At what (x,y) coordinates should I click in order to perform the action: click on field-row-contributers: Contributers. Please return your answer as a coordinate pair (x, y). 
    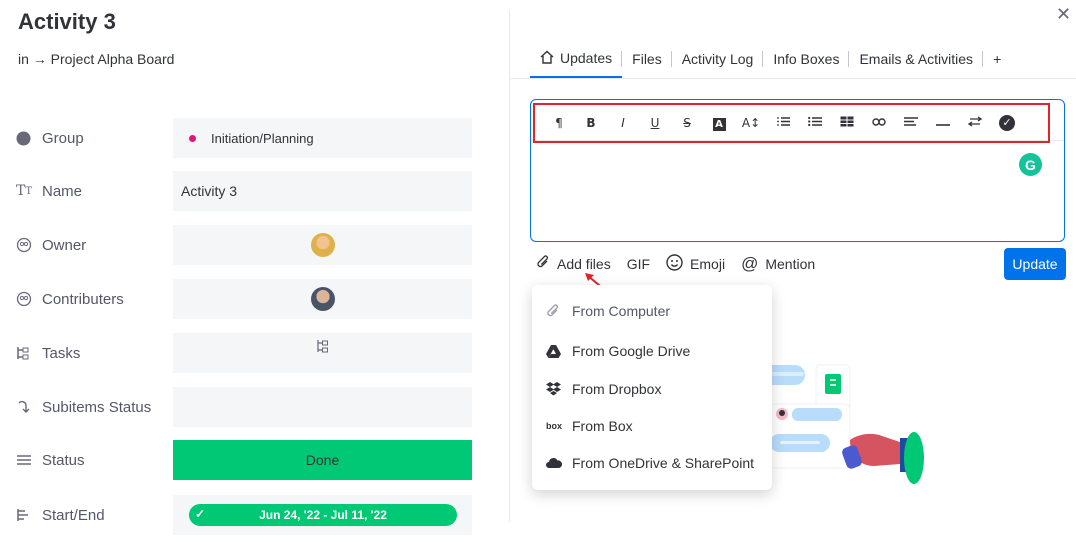
    Looking at the image, I should click on (255, 299).